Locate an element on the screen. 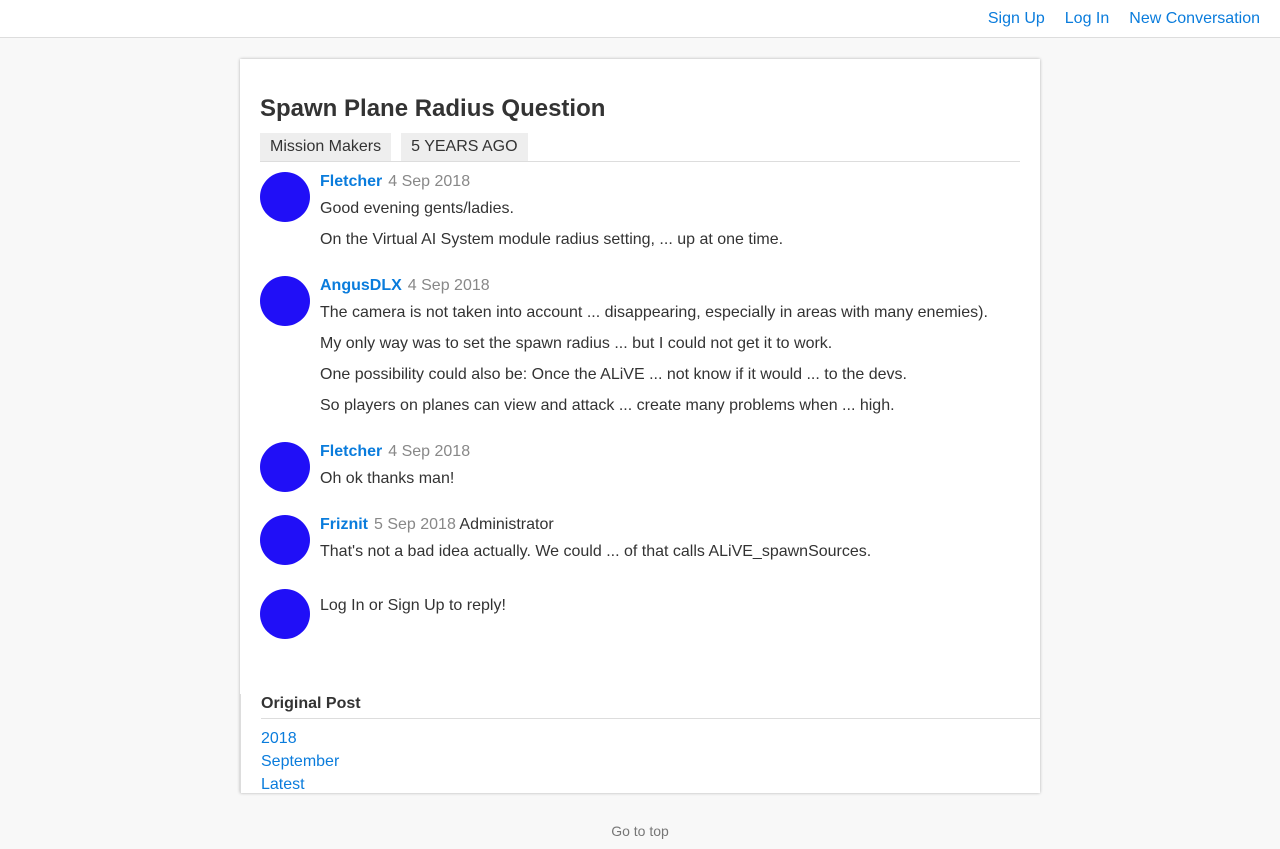 The height and width of the screenshot is (849, 1280). scrubber-month-link: September is located at coordinates (300, 761).